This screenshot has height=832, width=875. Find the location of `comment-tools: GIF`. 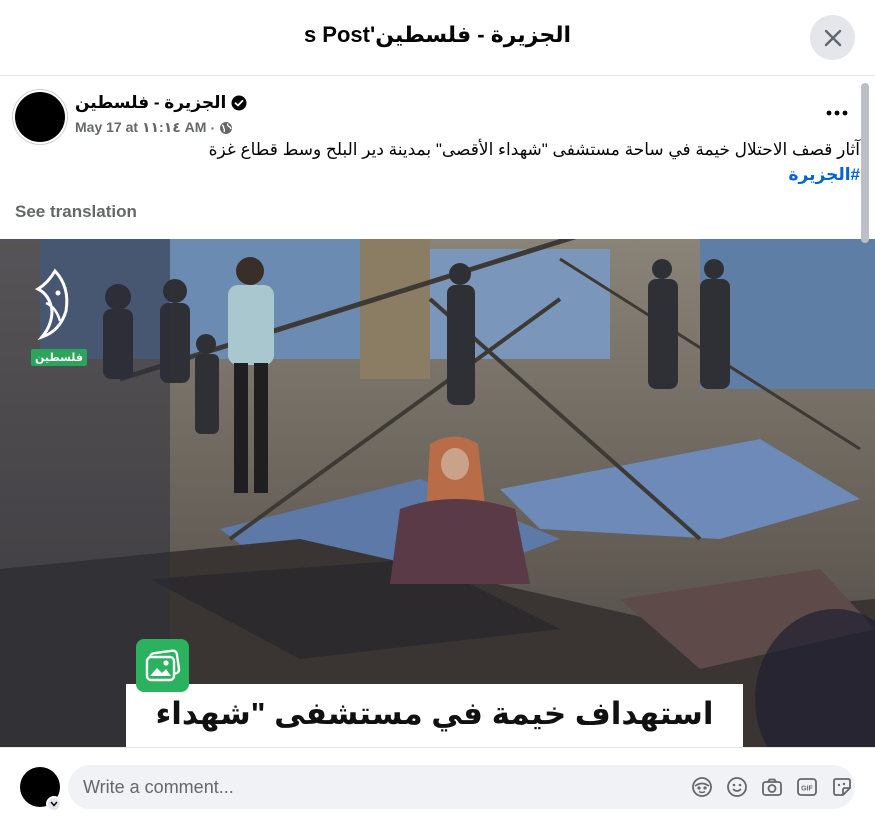

comment-tools: GIF is located at coordinates (772, 787).